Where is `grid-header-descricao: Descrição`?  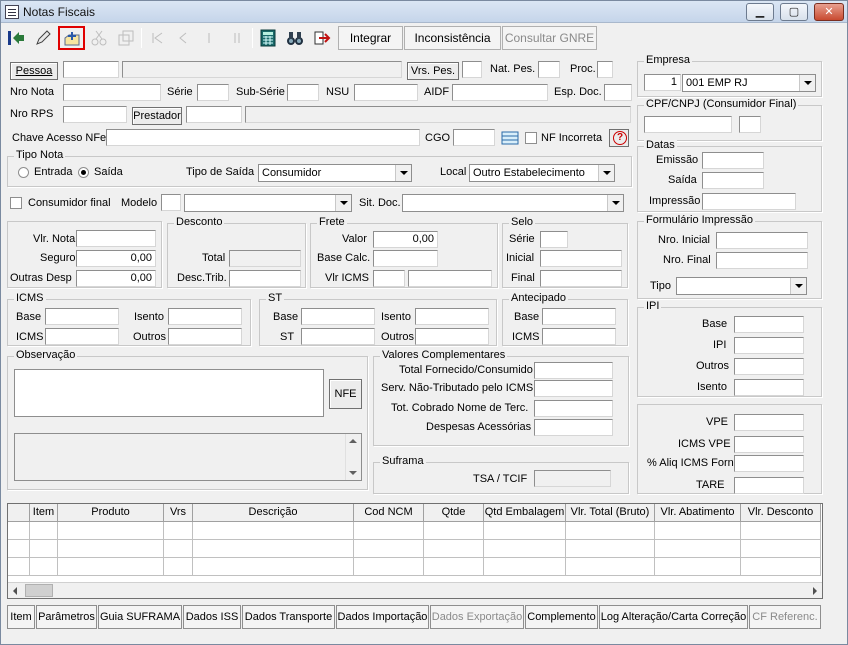
grid-header-descricao: Descrição is located at coordinates (273, 513).